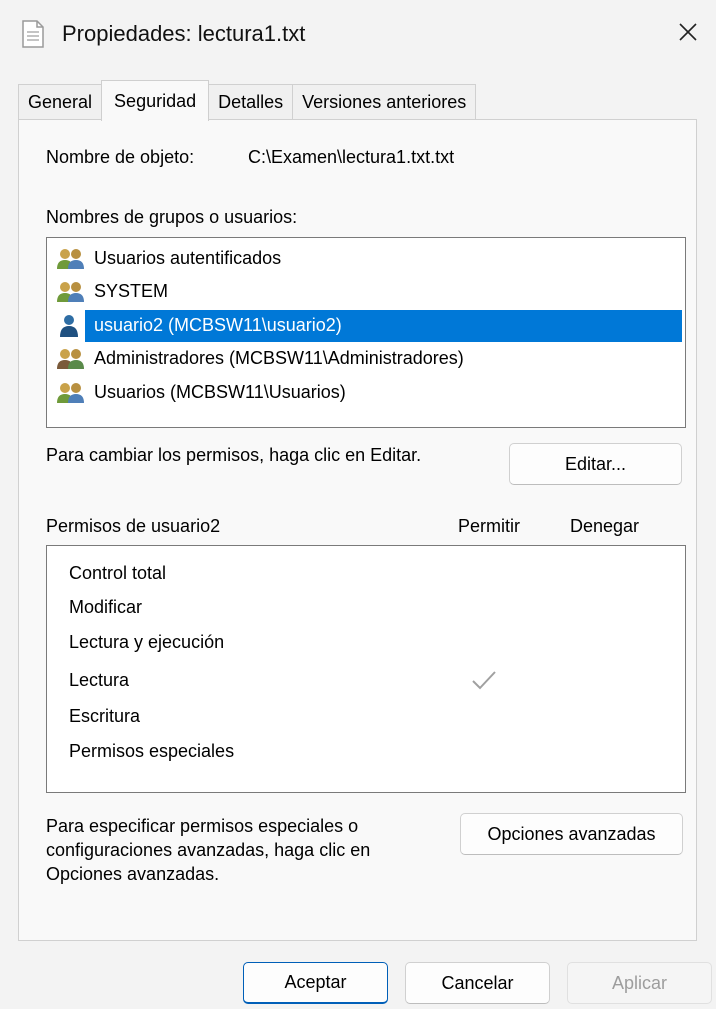  I want to click on list-item-label: Usuarios (MCBSW11\Usuarios), so click(220, 392).